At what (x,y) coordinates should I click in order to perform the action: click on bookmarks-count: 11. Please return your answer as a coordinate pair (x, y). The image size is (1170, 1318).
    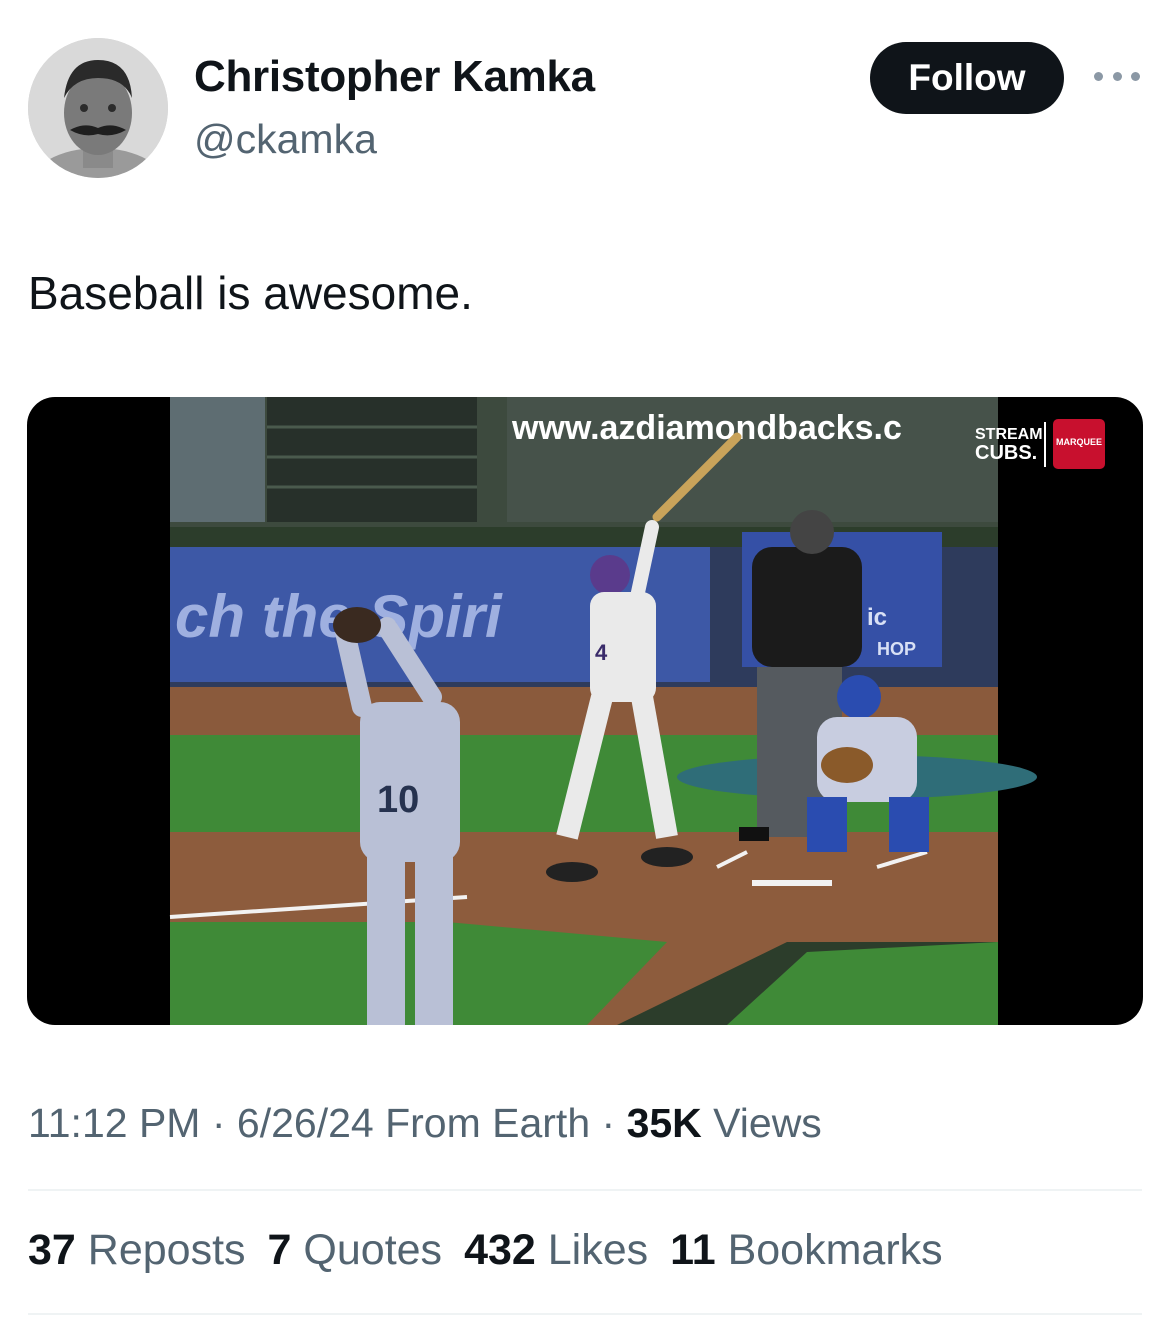
    Looking at the image, I should click on (693, 1250).